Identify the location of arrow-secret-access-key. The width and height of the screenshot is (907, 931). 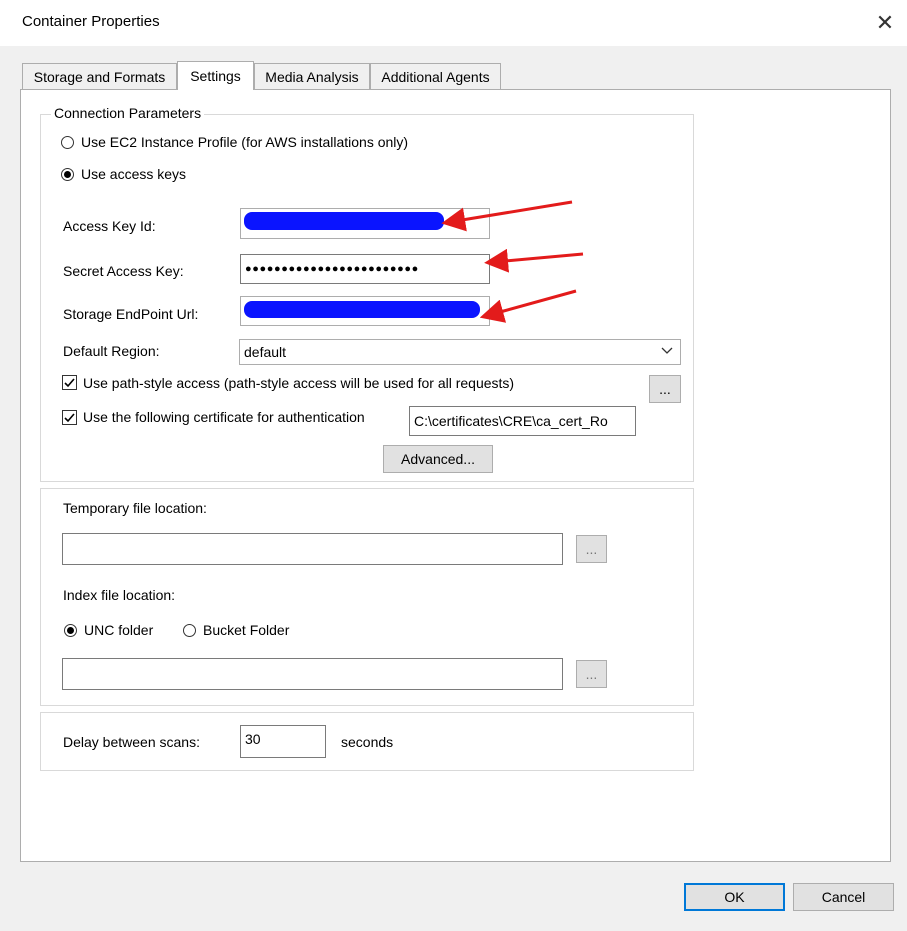
(534, 260).